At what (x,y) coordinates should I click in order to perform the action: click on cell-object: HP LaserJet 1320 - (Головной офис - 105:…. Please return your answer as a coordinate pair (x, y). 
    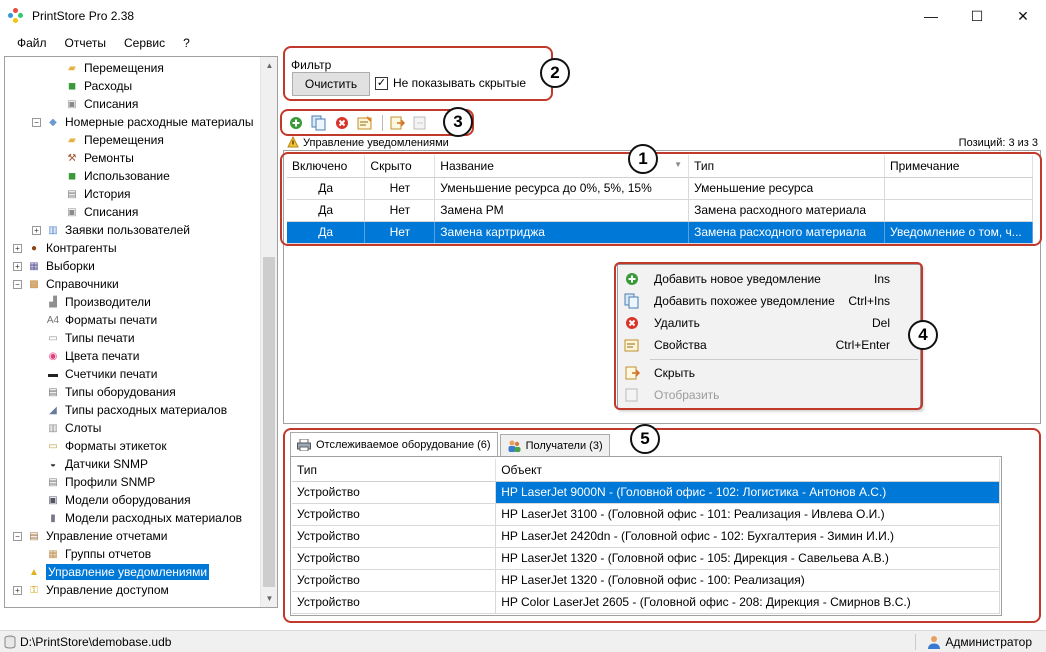
    Looking at the image, I should click on (747, 558).